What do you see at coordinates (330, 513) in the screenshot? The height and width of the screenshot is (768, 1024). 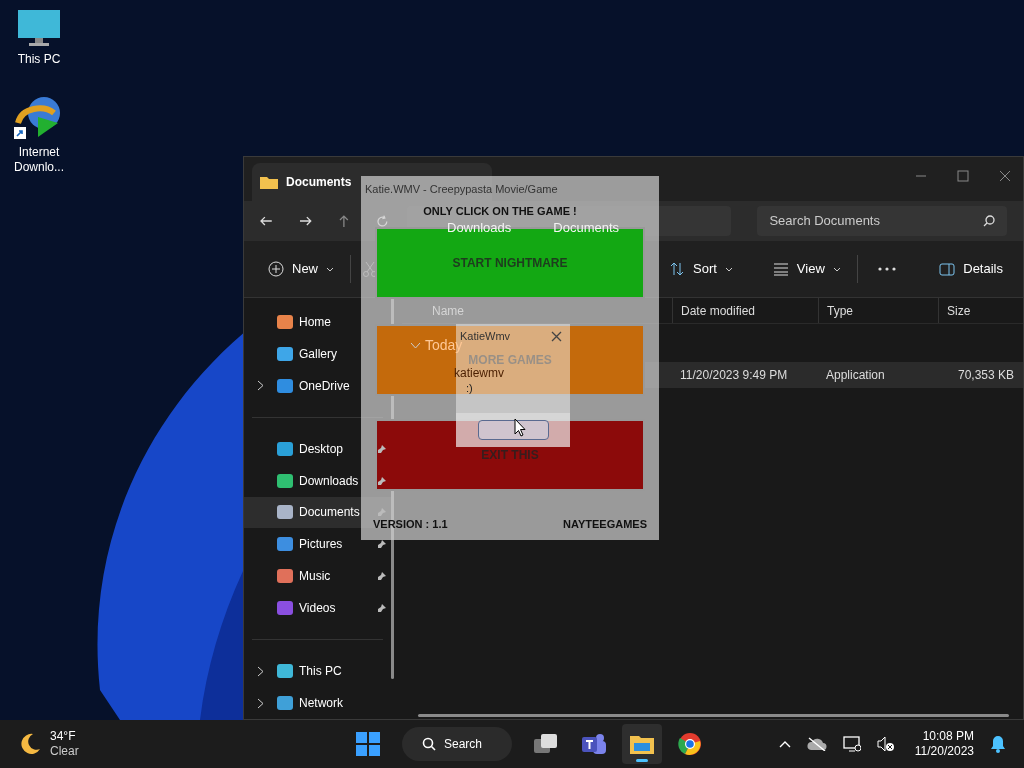 I see `sidebar-label: Documents` at bounding box center [330, 513].